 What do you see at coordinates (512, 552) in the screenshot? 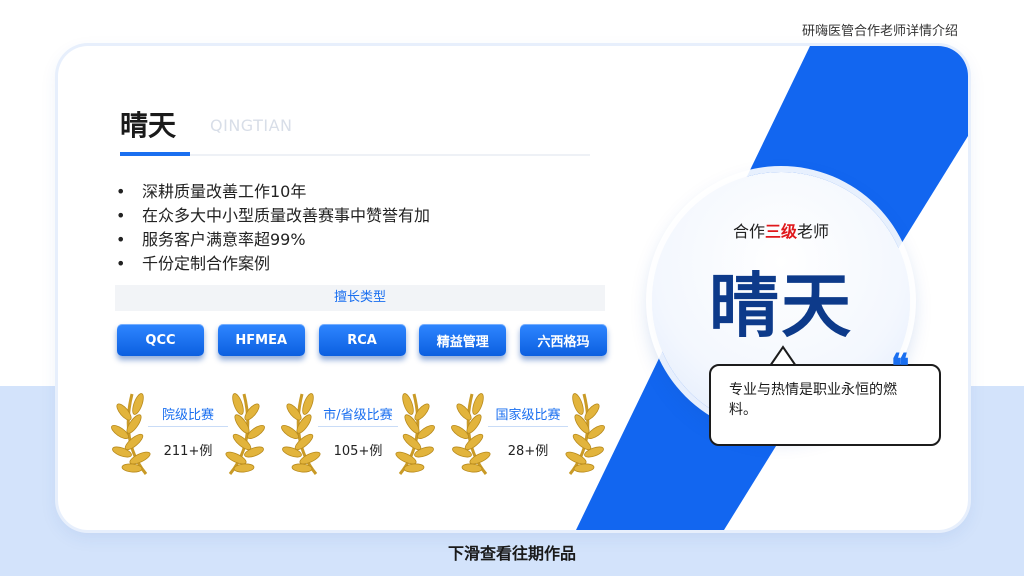
I see `scroll-hint: 下滑查看往期作品` at bounding box center [512, 552].